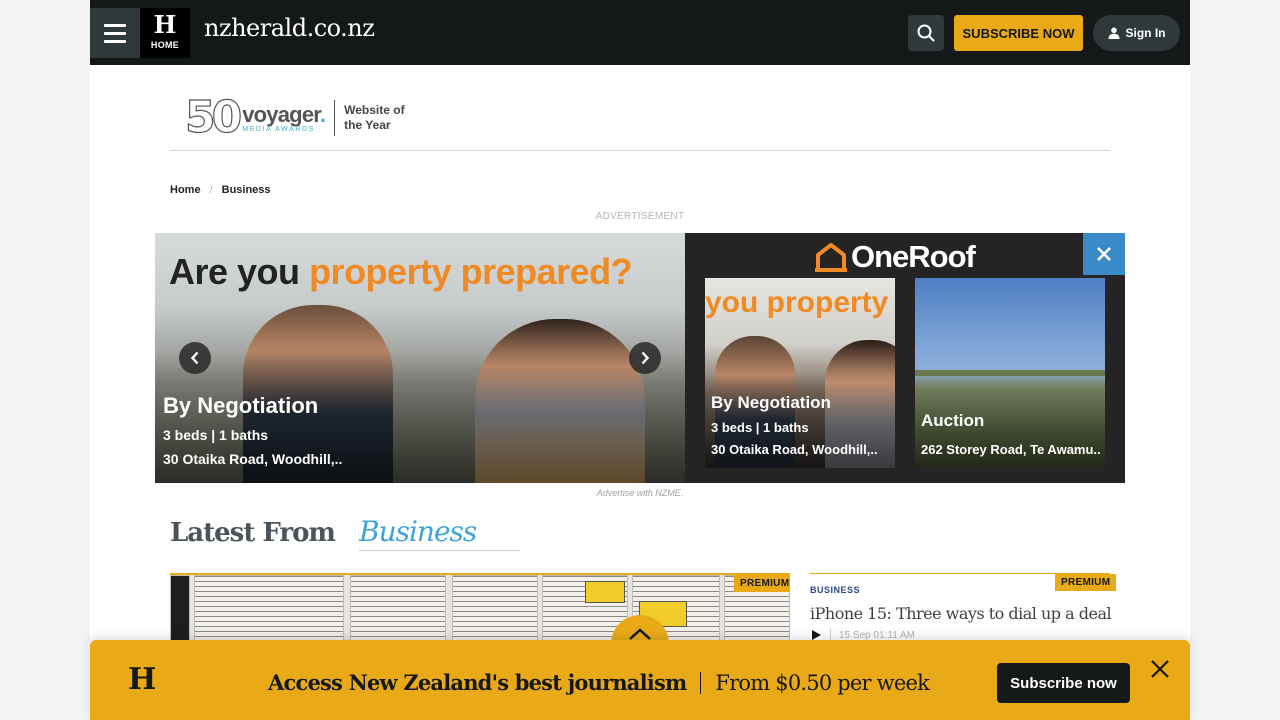  What do you see at coordinates (289, 28) in the screenshot?
I see `site-name: nzherald.co.nz` at bounding box center [289, 28].